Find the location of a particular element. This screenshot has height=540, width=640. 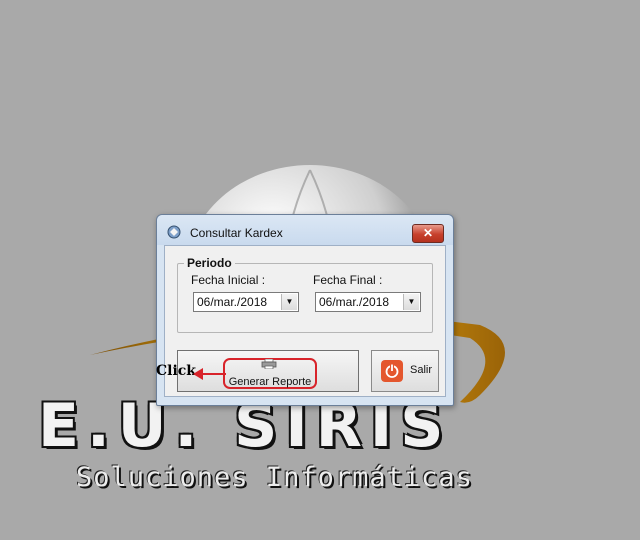

period-group-title: Periodo is located at coordinates (209, 263).